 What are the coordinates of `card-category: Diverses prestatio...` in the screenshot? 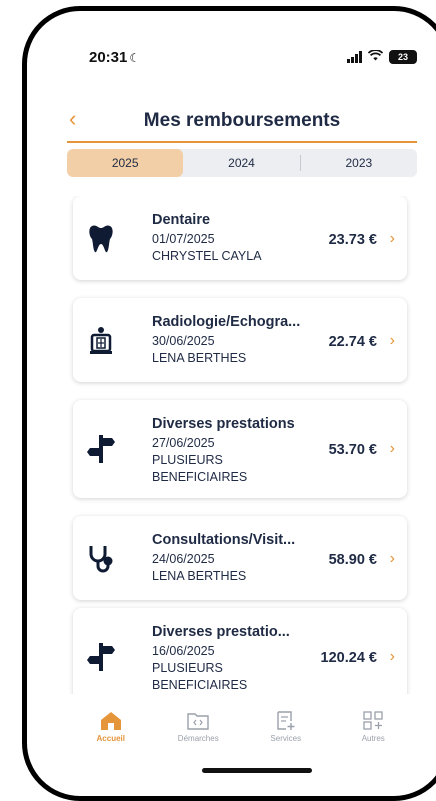 It's located at (221, 632).